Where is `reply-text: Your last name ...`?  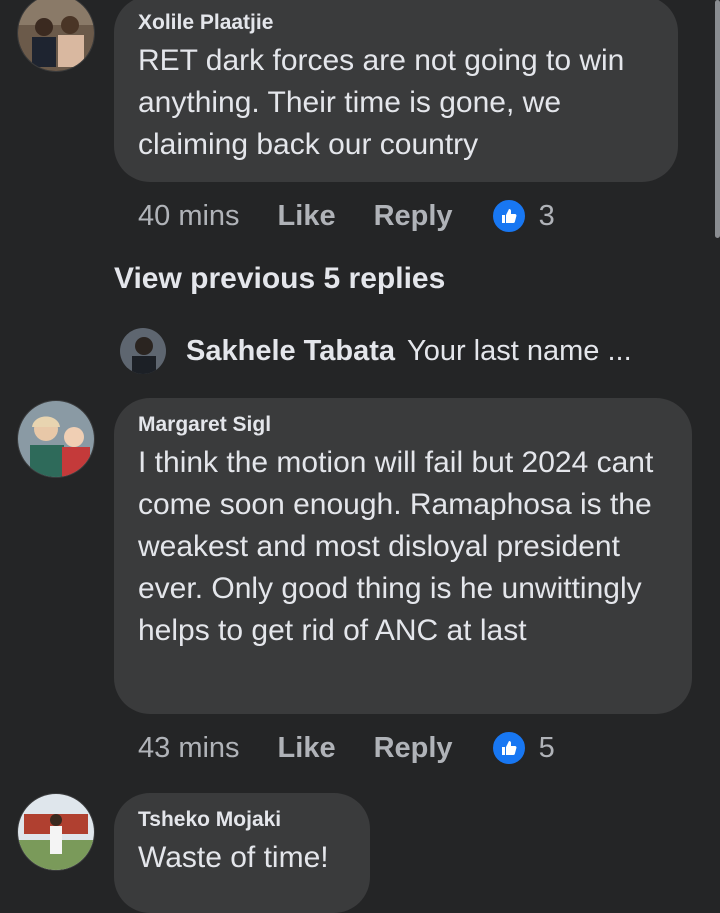
reply-text: Your last name ... is located at coordinates (519, 350).